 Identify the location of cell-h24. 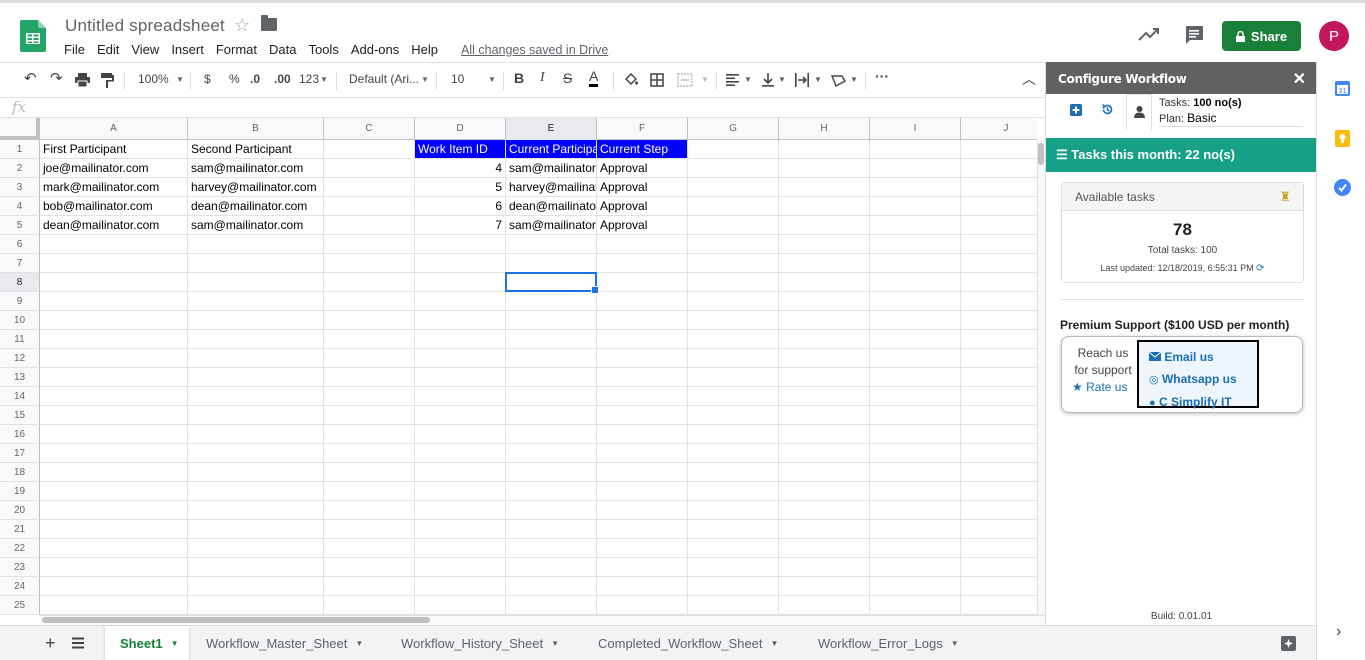
(824, 586).